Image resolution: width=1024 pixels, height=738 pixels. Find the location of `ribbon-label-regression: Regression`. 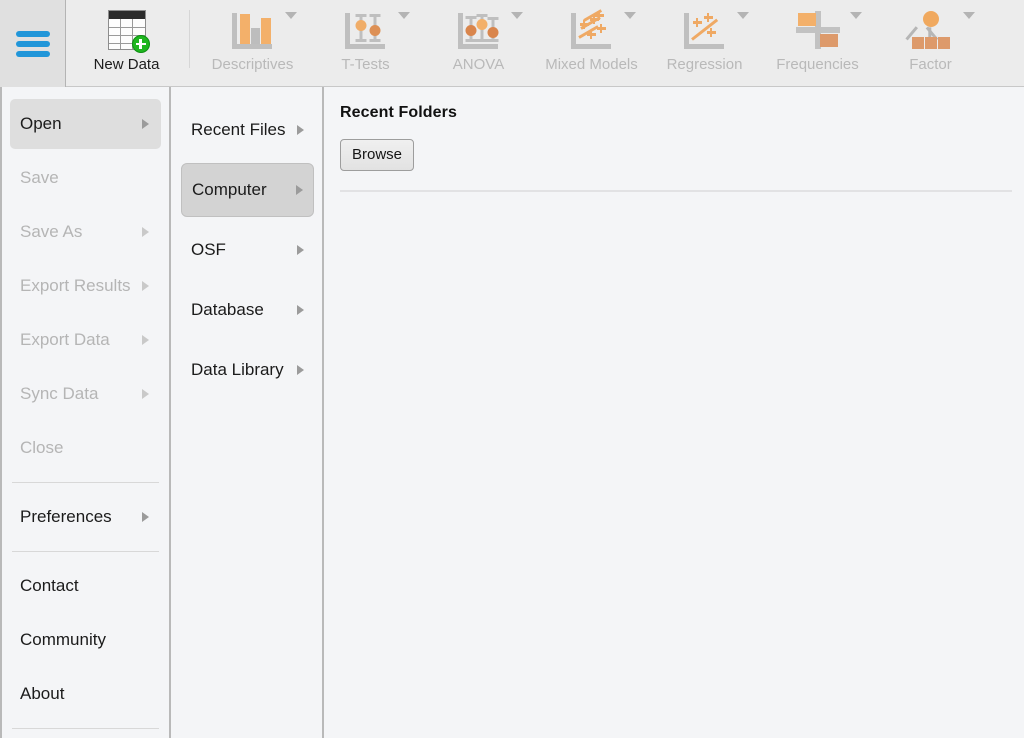

ribbon-label-regression: Regression is located at coordinates (704, 64).